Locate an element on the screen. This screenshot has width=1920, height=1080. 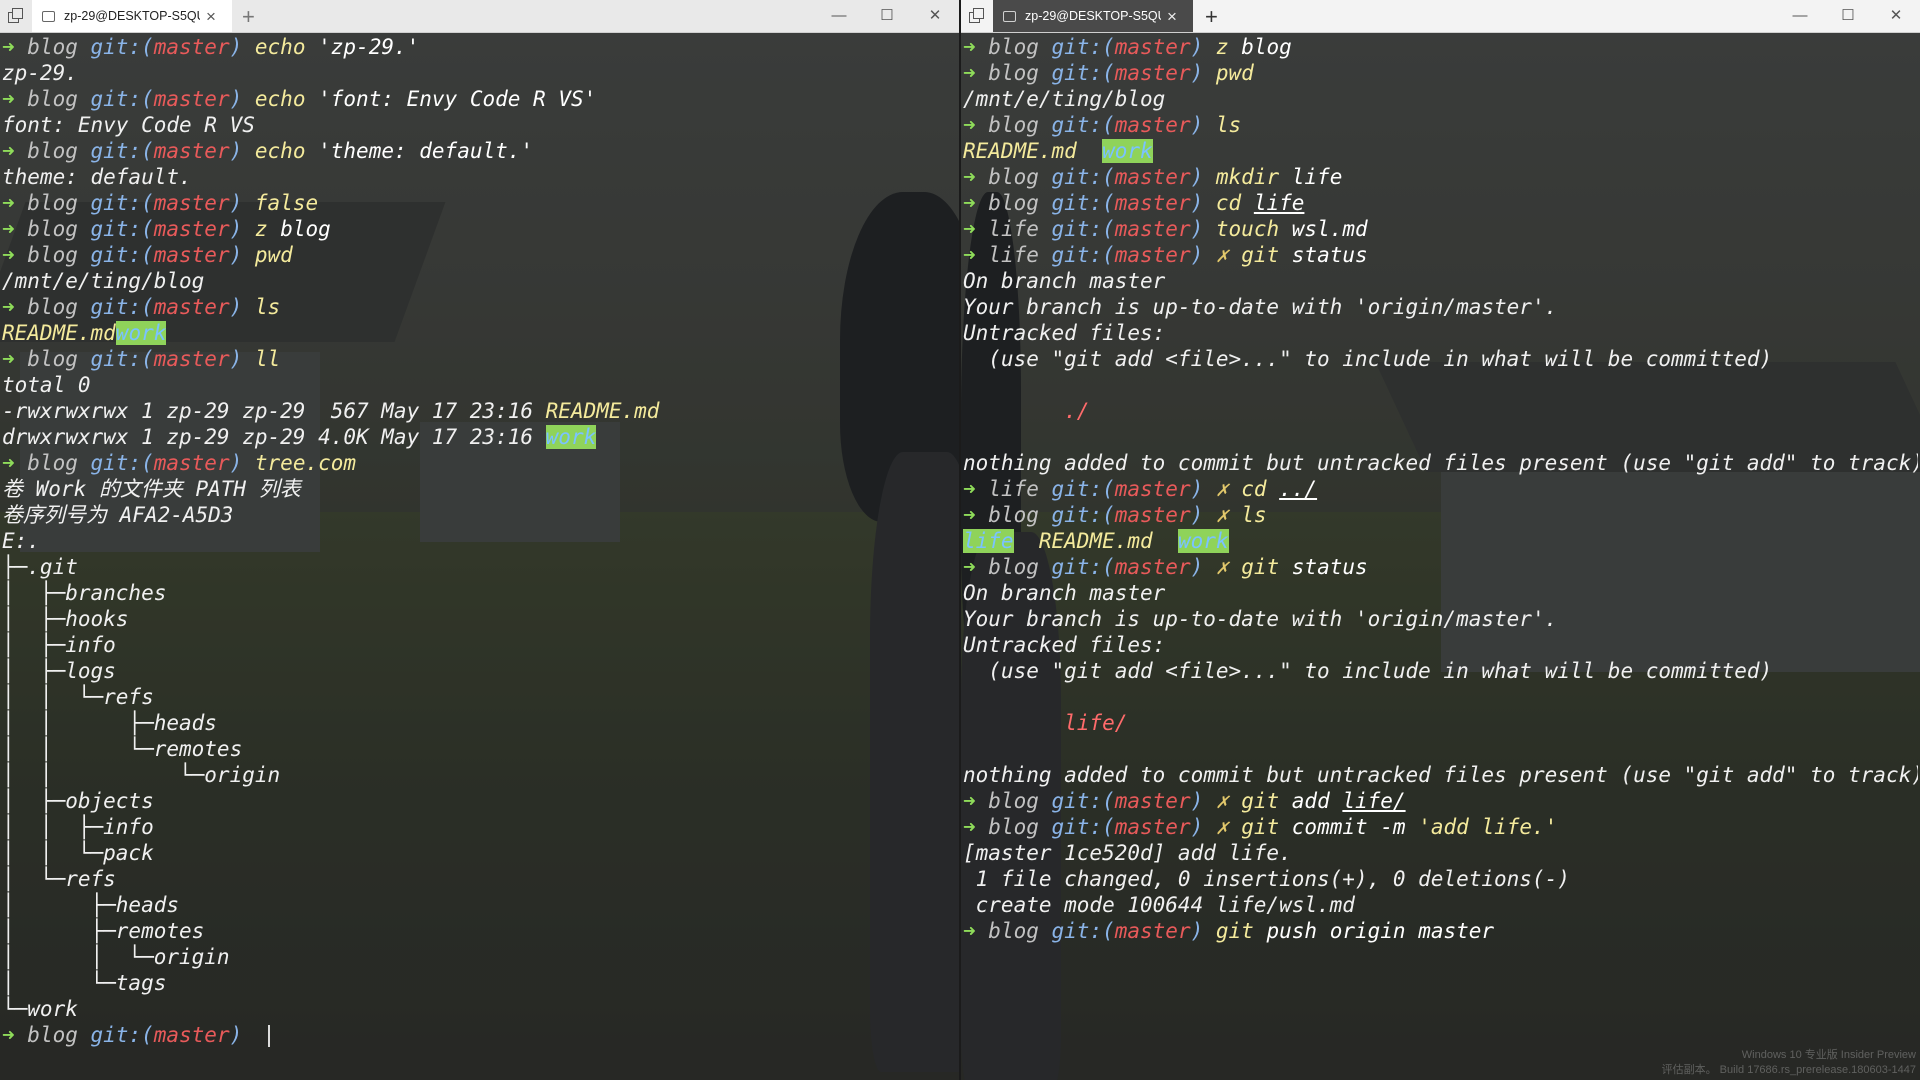
prompt-line: ➜ blog git:(master) is located at coordinates (479, 1035).